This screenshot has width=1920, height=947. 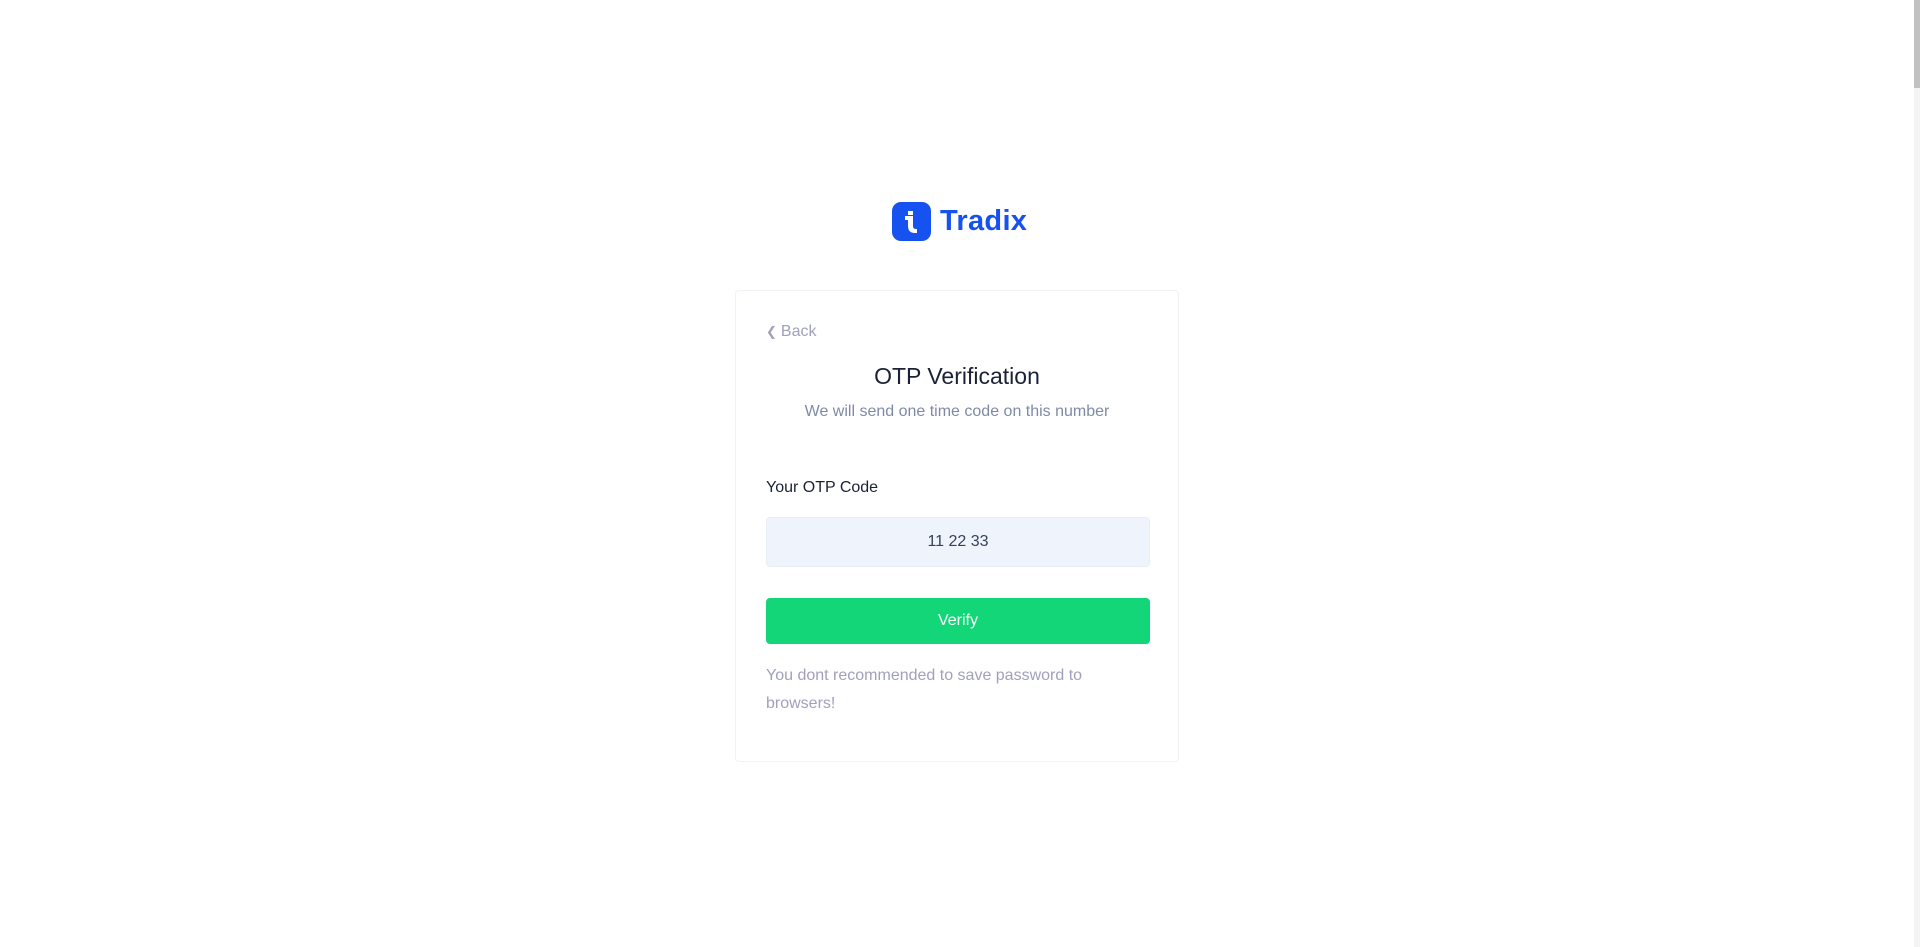 What do you see at coordinates (1917, 44) in the screenshot?
I see `scrollbar-thumb` at bounding box center [1917, 44].